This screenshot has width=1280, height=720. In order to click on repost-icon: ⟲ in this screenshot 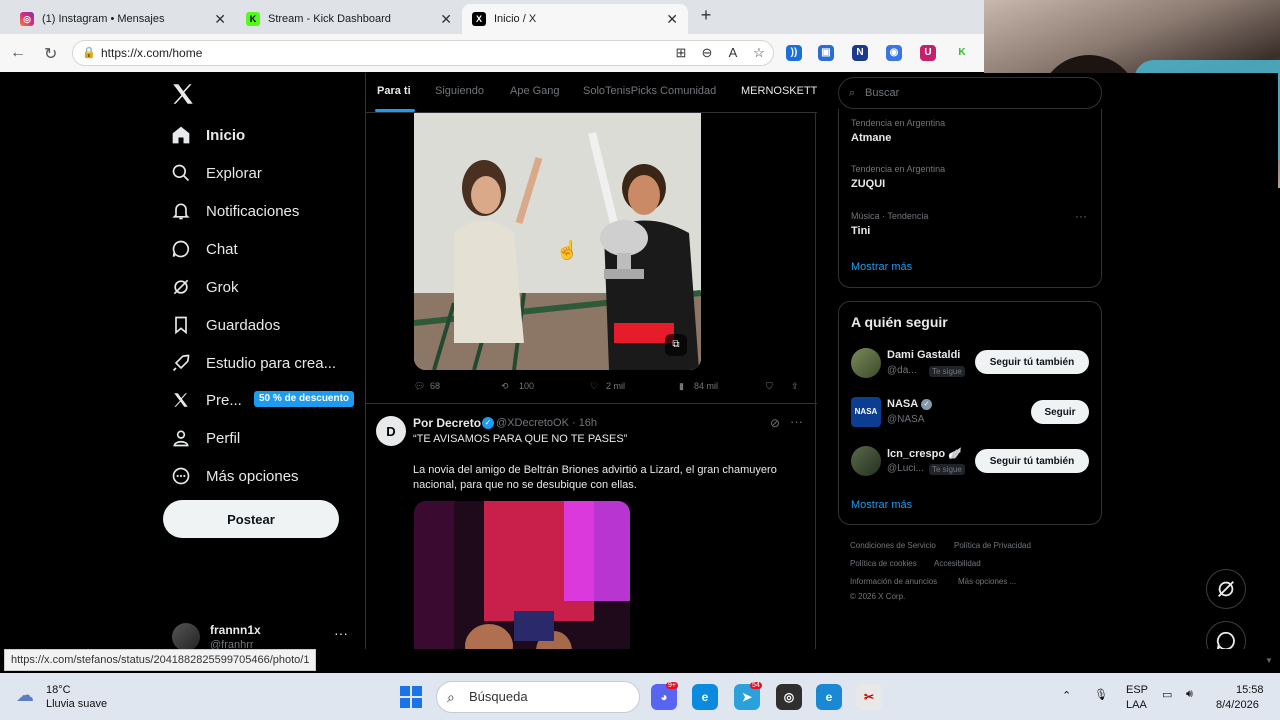, I will do `click(505, 386)`.